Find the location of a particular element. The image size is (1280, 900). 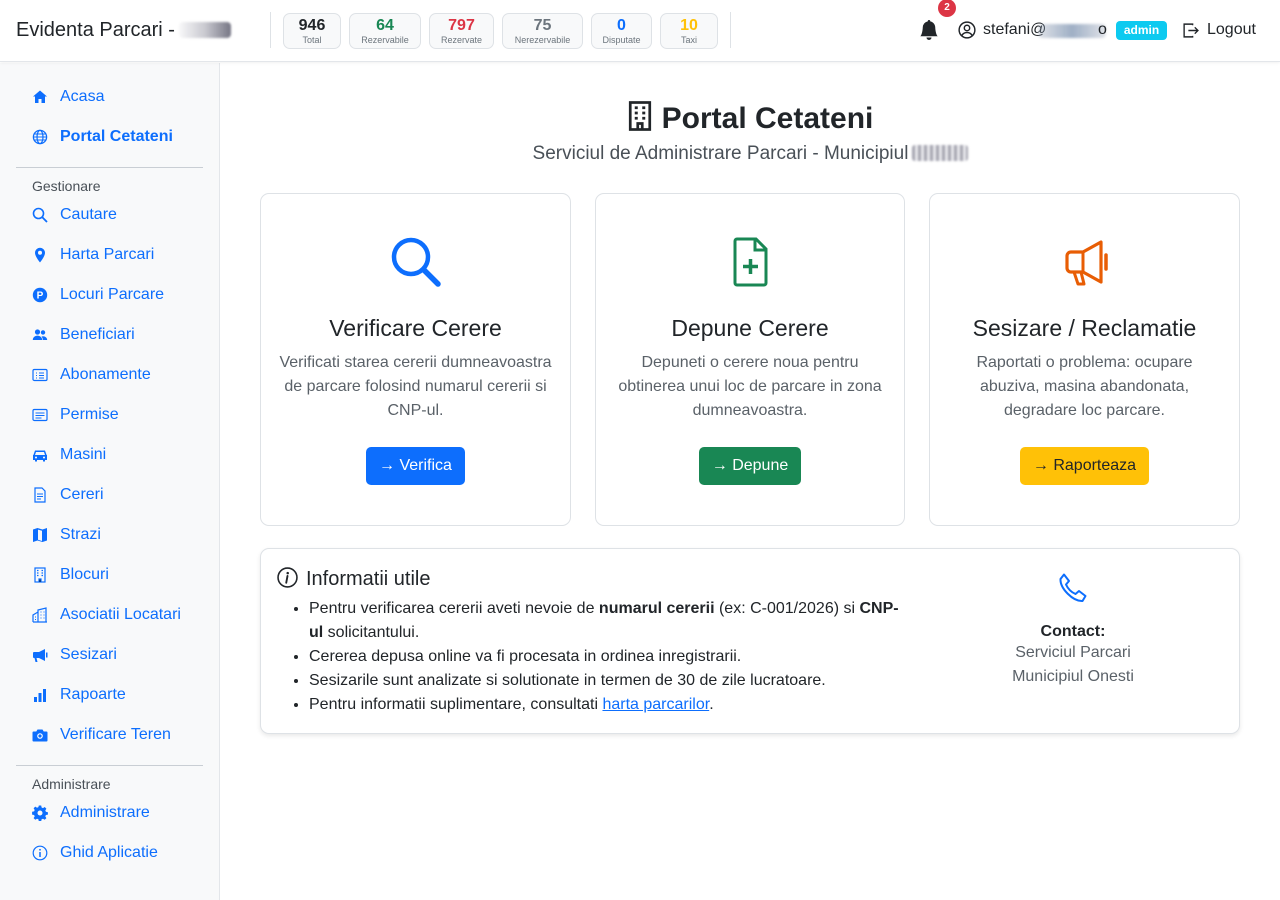

sidebar-item-sesizari: Sesizari is located at coordinates (110, 656).